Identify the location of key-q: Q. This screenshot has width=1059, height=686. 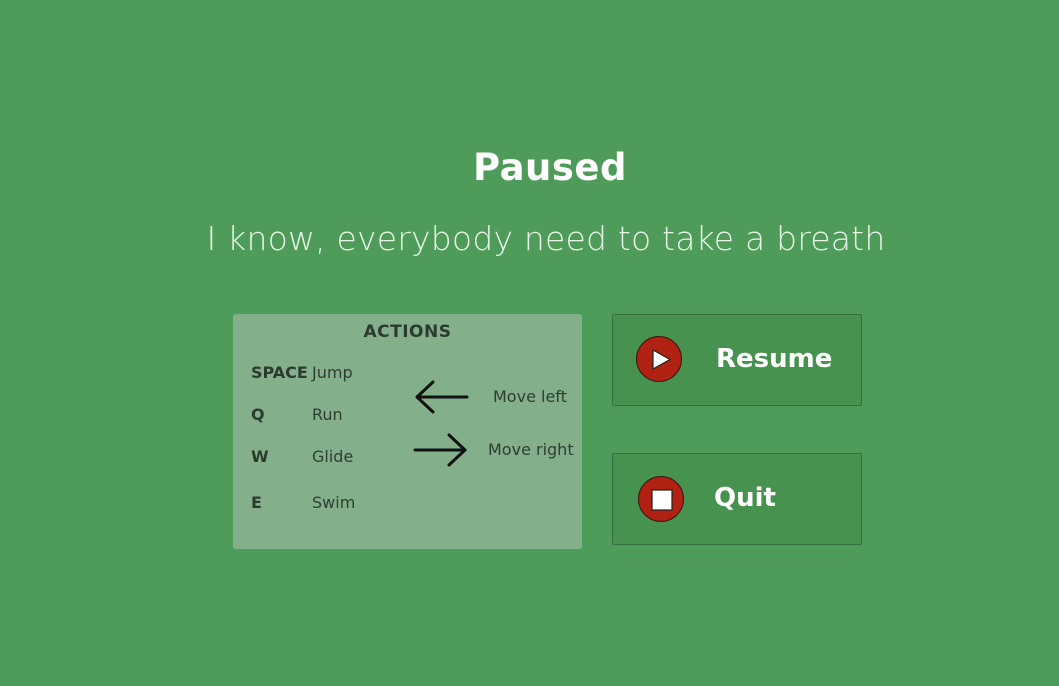
(258, 414).